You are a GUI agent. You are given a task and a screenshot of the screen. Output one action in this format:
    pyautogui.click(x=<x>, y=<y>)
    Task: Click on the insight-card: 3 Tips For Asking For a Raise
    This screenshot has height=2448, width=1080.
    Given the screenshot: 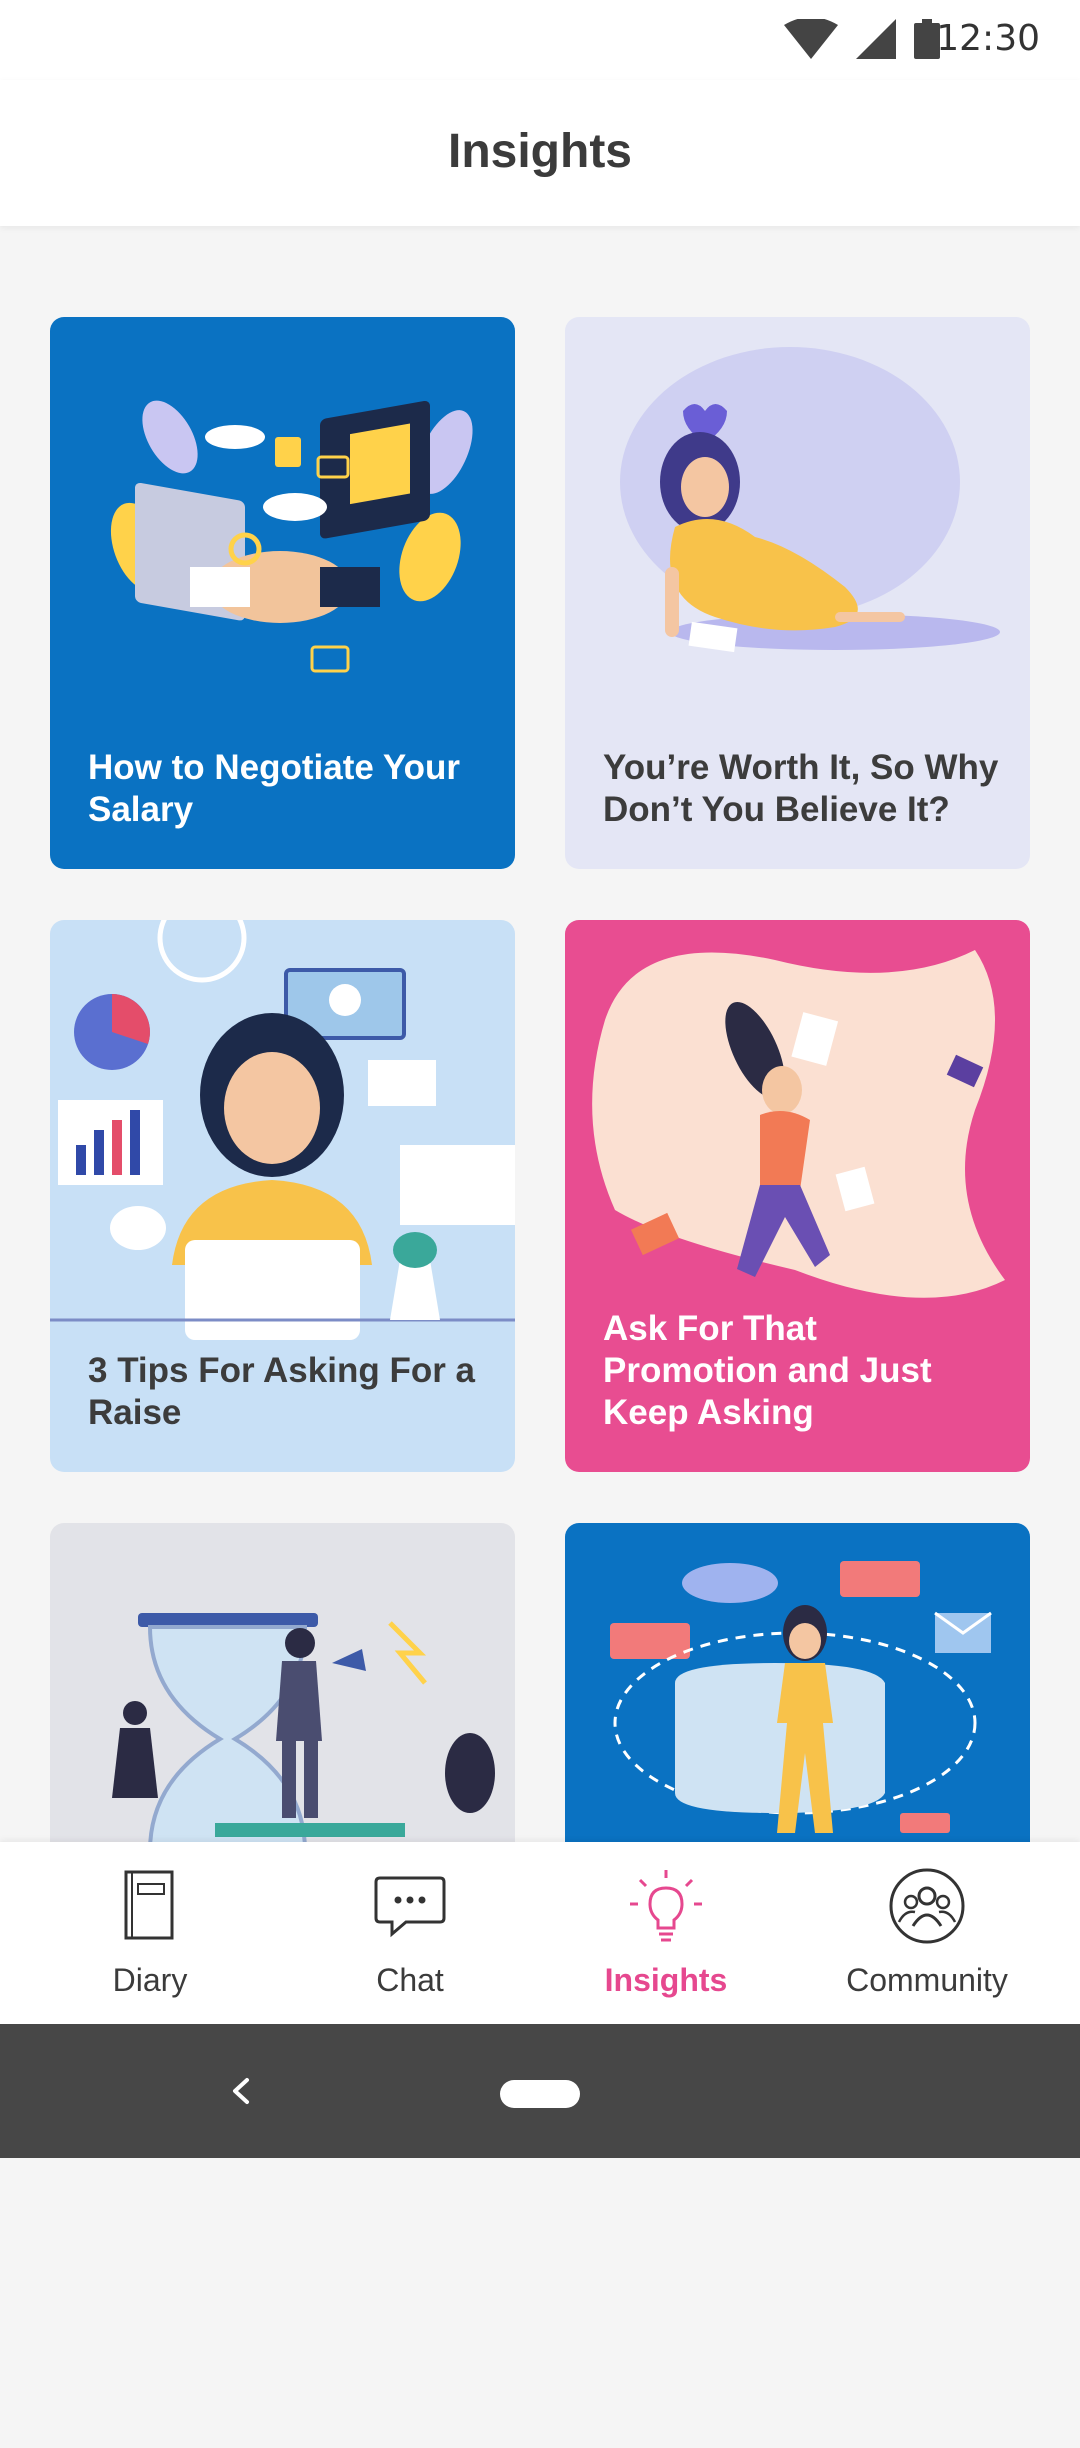 What is the action you would take?
    pyautogui.click(x=282, y=1196)
    